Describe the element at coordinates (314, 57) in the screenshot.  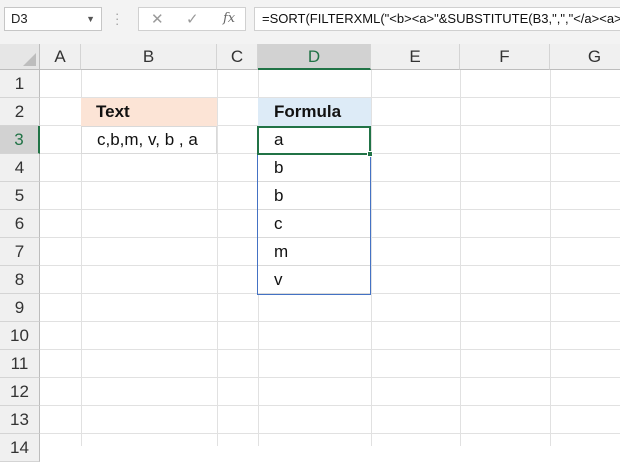
I see `column-header-d: D` at that location.